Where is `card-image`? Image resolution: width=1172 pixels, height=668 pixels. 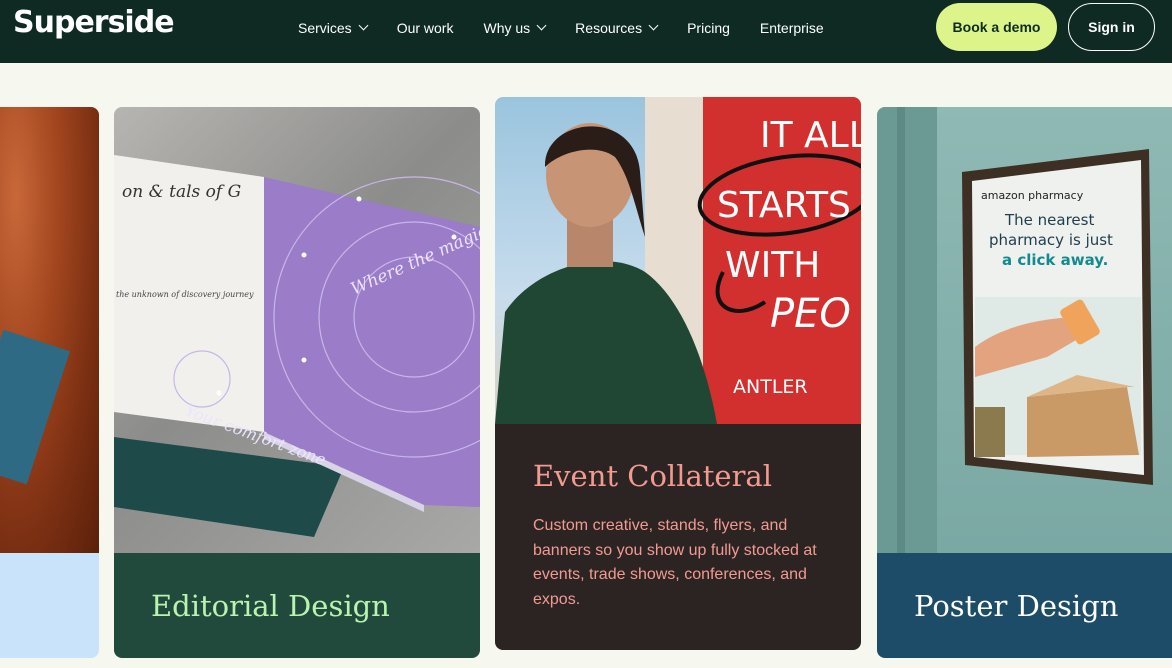
card-image is located at coordinates (49, 330).